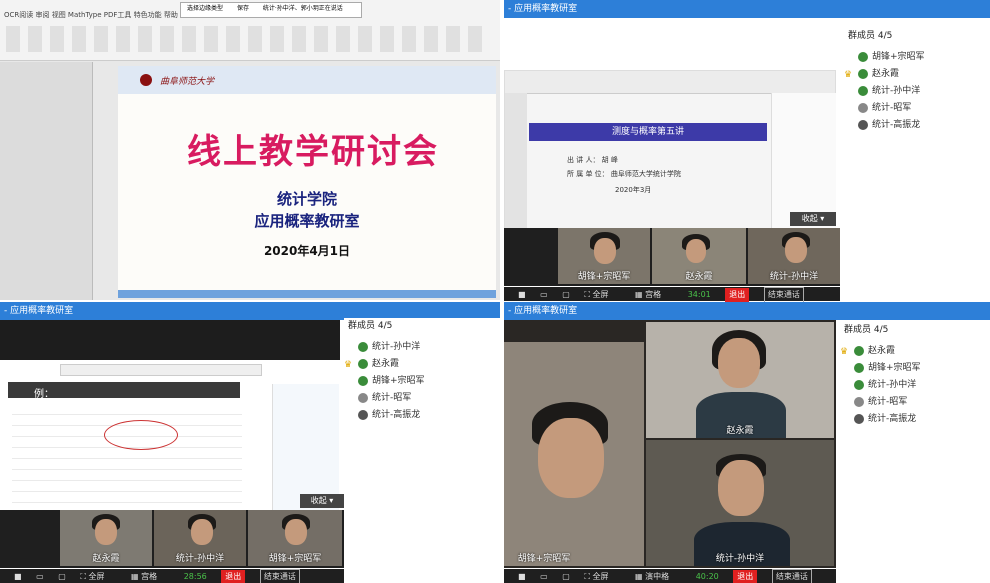 This screenshot has width=990, height=583. Describe the element at coordinates (844, 352) in the screenshot. I see `host-crown-icon: ♛` at that location.